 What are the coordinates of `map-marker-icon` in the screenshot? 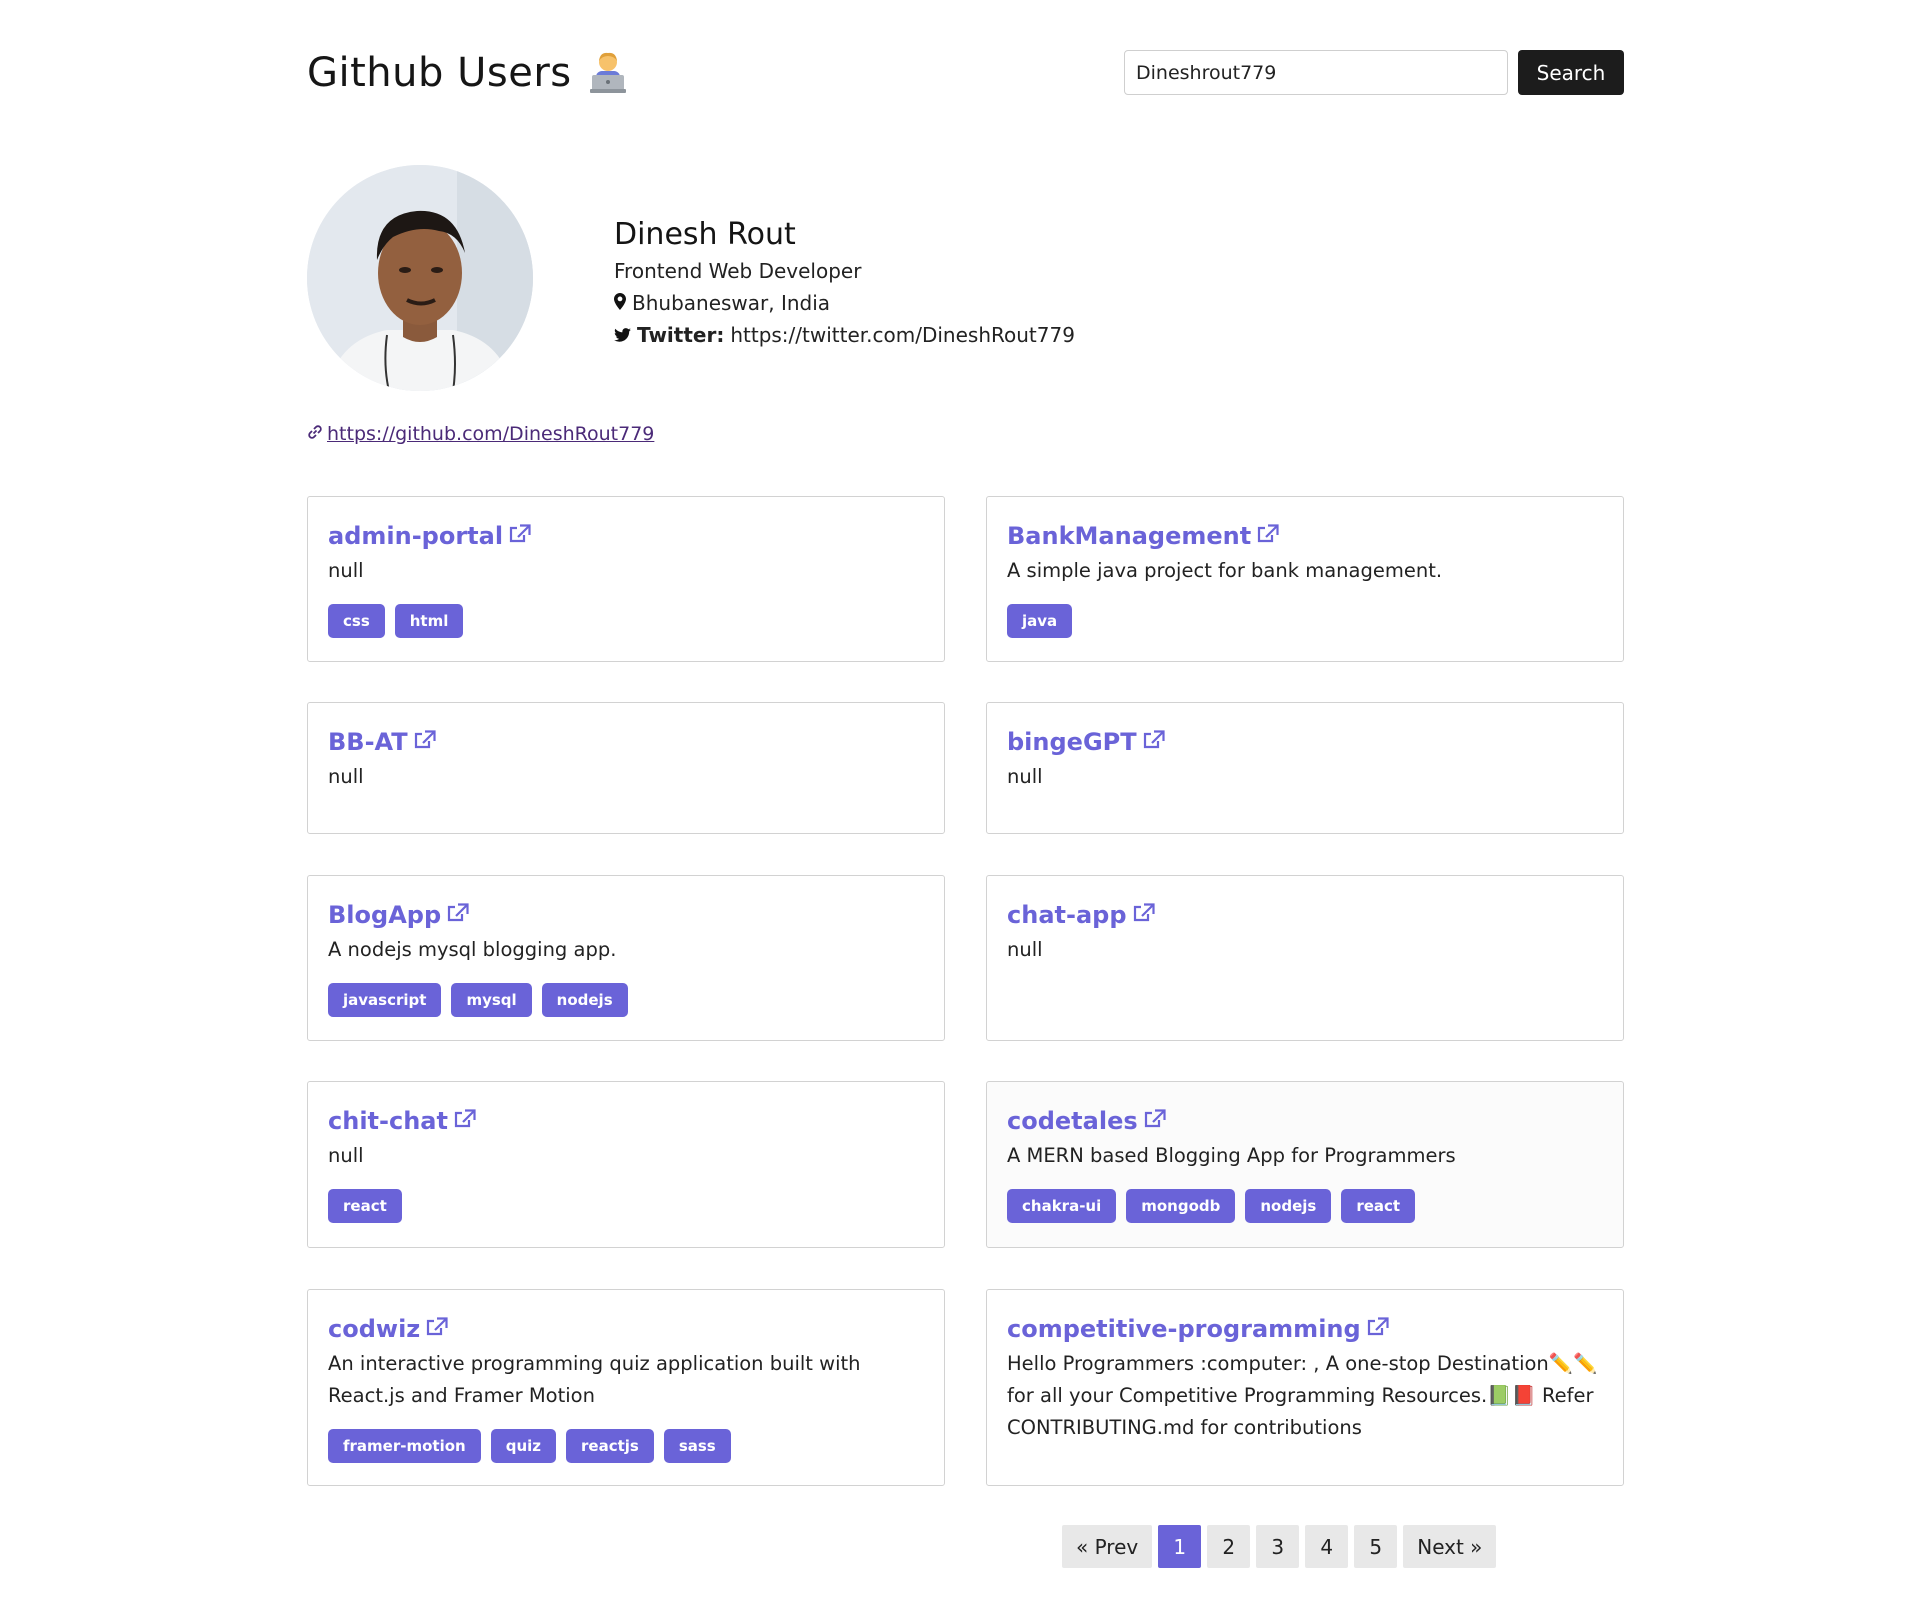 It's located at (620, 303).